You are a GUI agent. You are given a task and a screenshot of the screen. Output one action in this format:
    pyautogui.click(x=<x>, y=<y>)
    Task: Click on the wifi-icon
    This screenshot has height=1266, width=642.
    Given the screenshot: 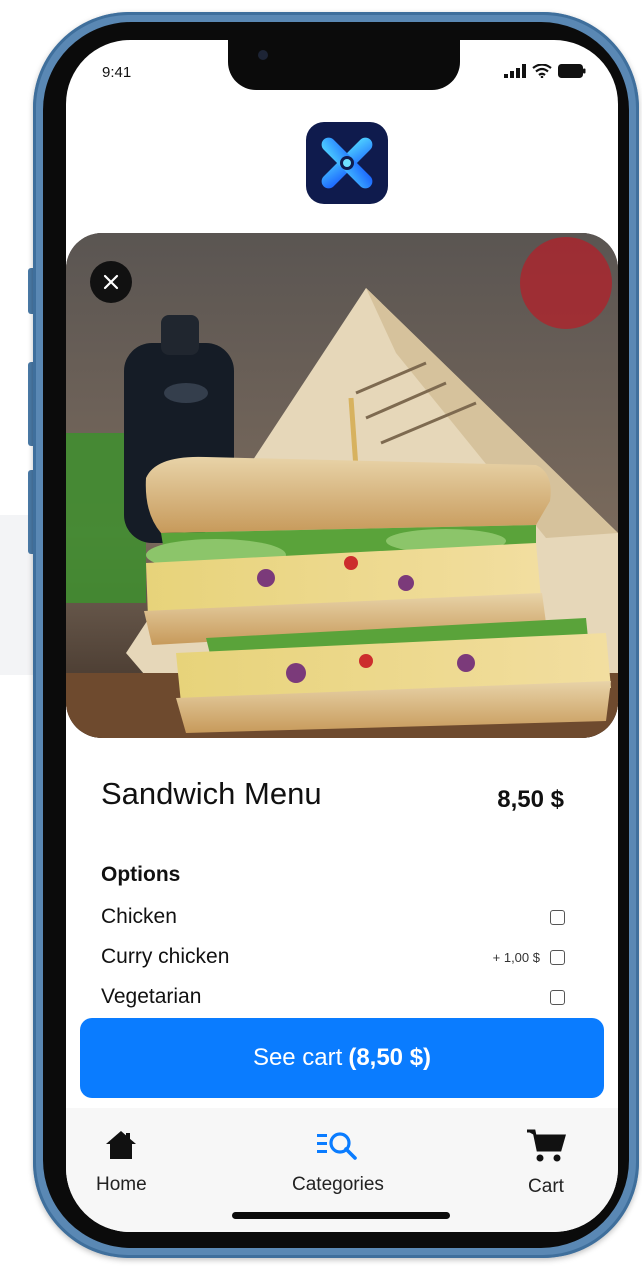 What is the action you would take?
    pyautogui.click(x=542, y=71)
    